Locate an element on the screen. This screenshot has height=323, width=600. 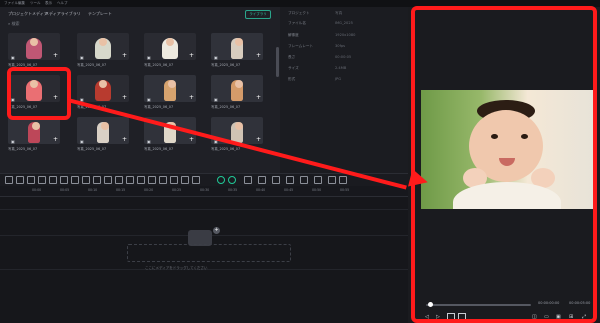
zoom-icon is located at coordinates (163, 180).